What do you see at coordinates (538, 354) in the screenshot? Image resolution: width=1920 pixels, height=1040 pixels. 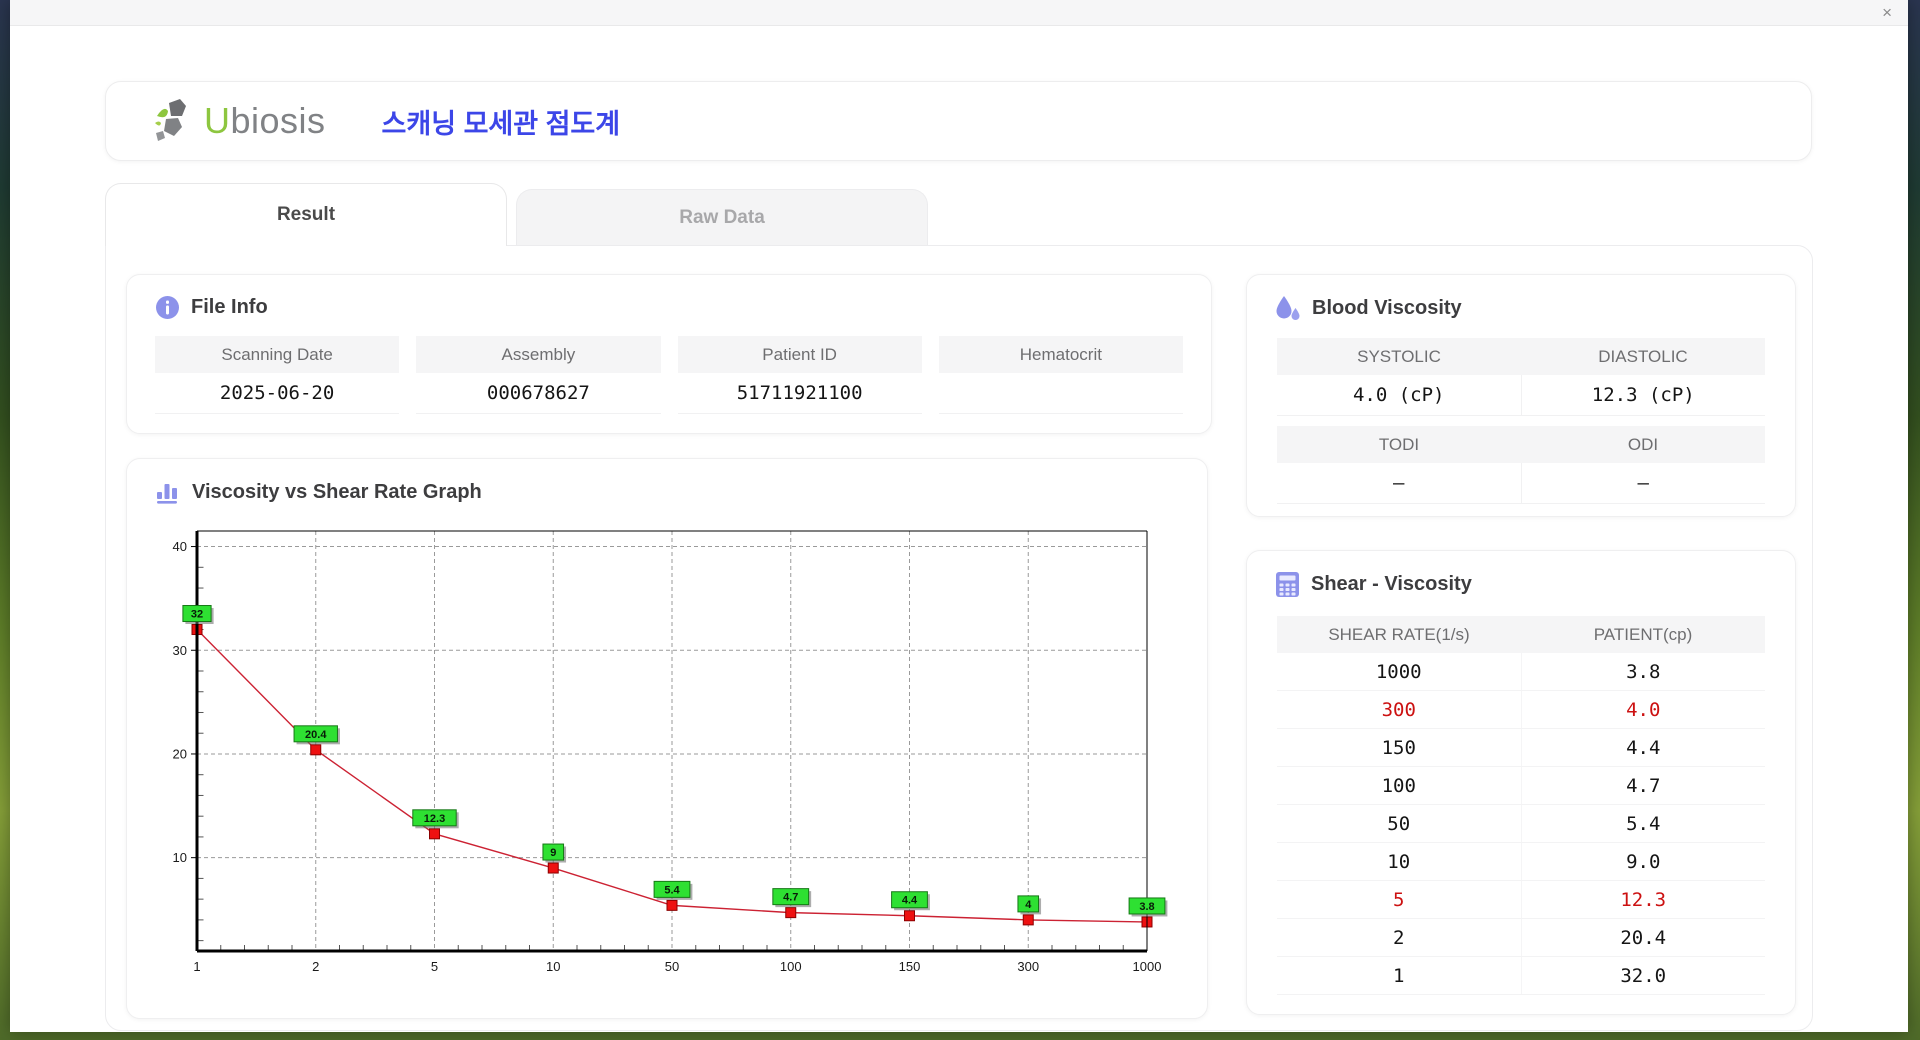 I see `field-label: Assembly` at bounding box center [538, 354].